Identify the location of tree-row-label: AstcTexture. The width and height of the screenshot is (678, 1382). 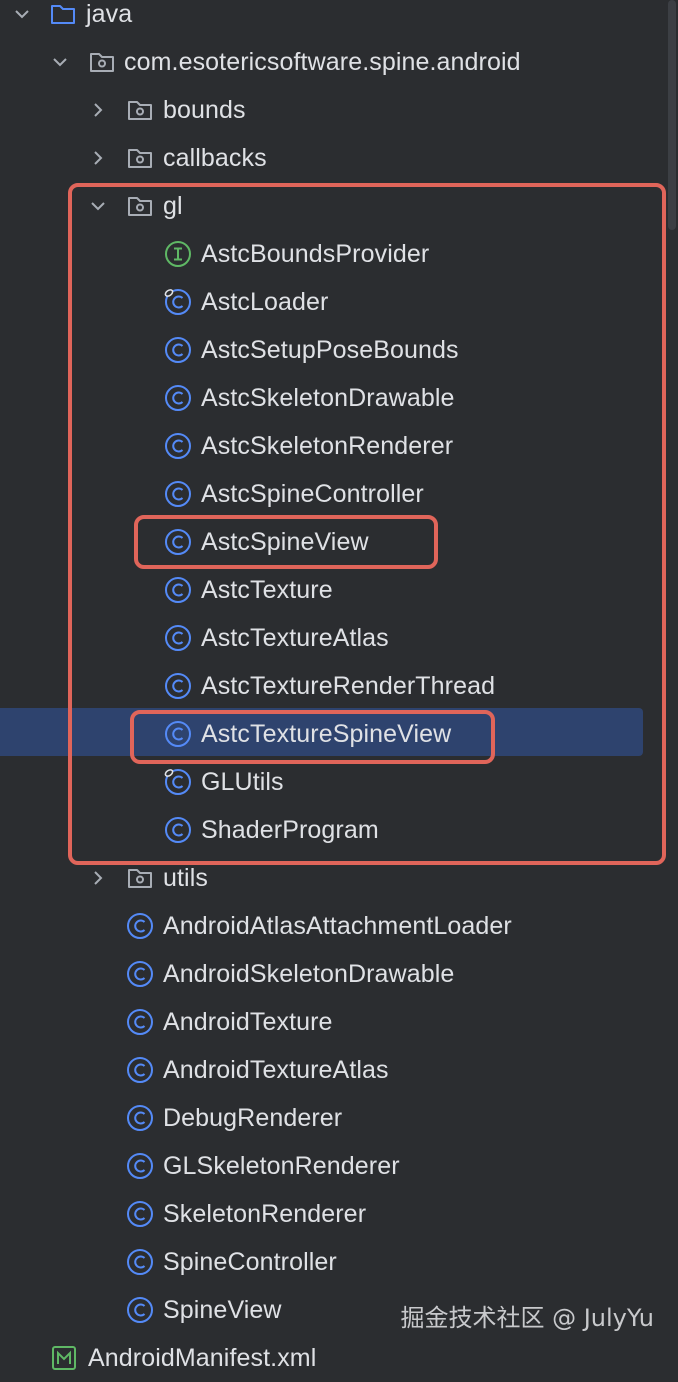
(267, 590).